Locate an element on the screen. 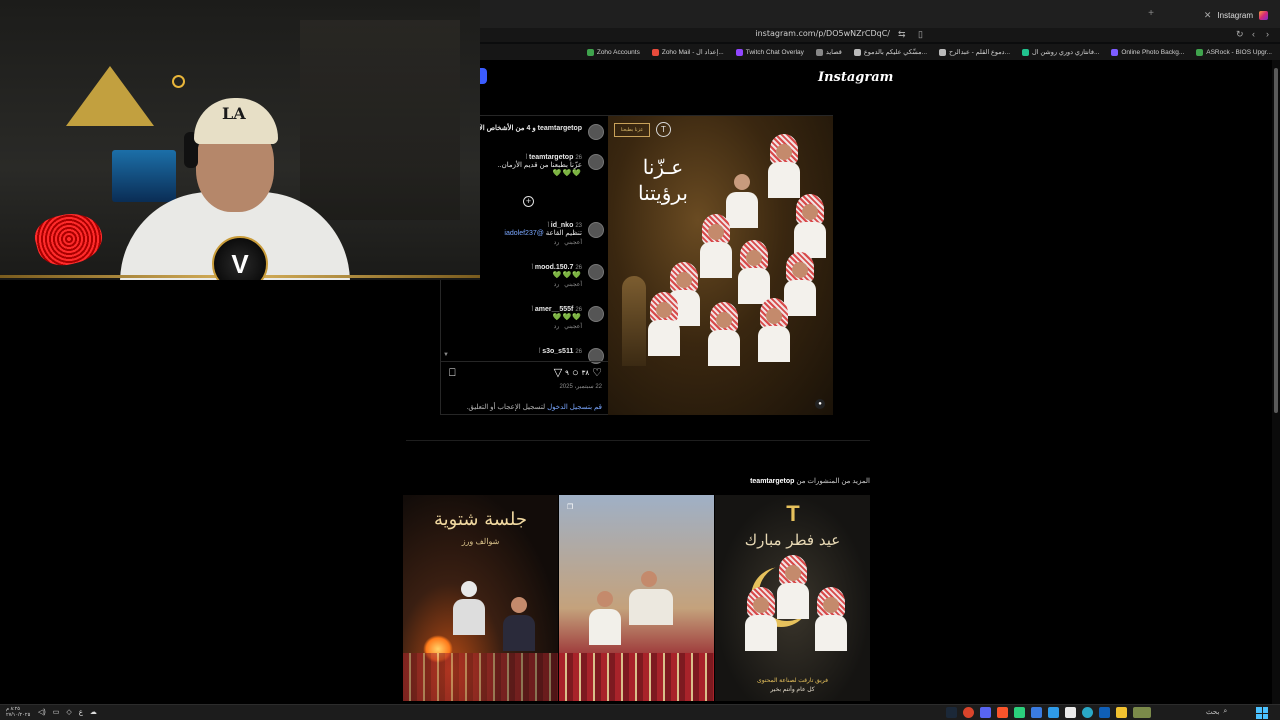  image-logos: عزنا بطبعنا T is located at coordinates (642, 129).